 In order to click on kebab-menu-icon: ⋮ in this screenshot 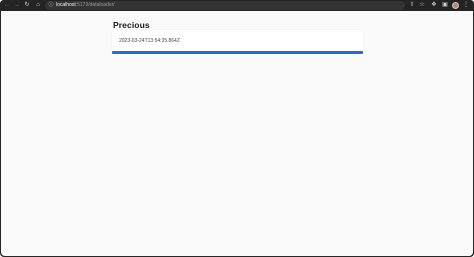, I will do `click(466, 5)`.